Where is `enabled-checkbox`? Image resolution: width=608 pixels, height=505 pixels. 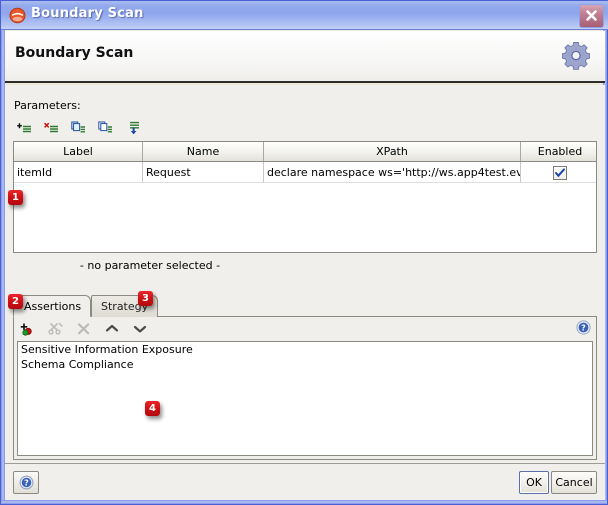 enabled-checkbox is located at coordinates (560, 173).